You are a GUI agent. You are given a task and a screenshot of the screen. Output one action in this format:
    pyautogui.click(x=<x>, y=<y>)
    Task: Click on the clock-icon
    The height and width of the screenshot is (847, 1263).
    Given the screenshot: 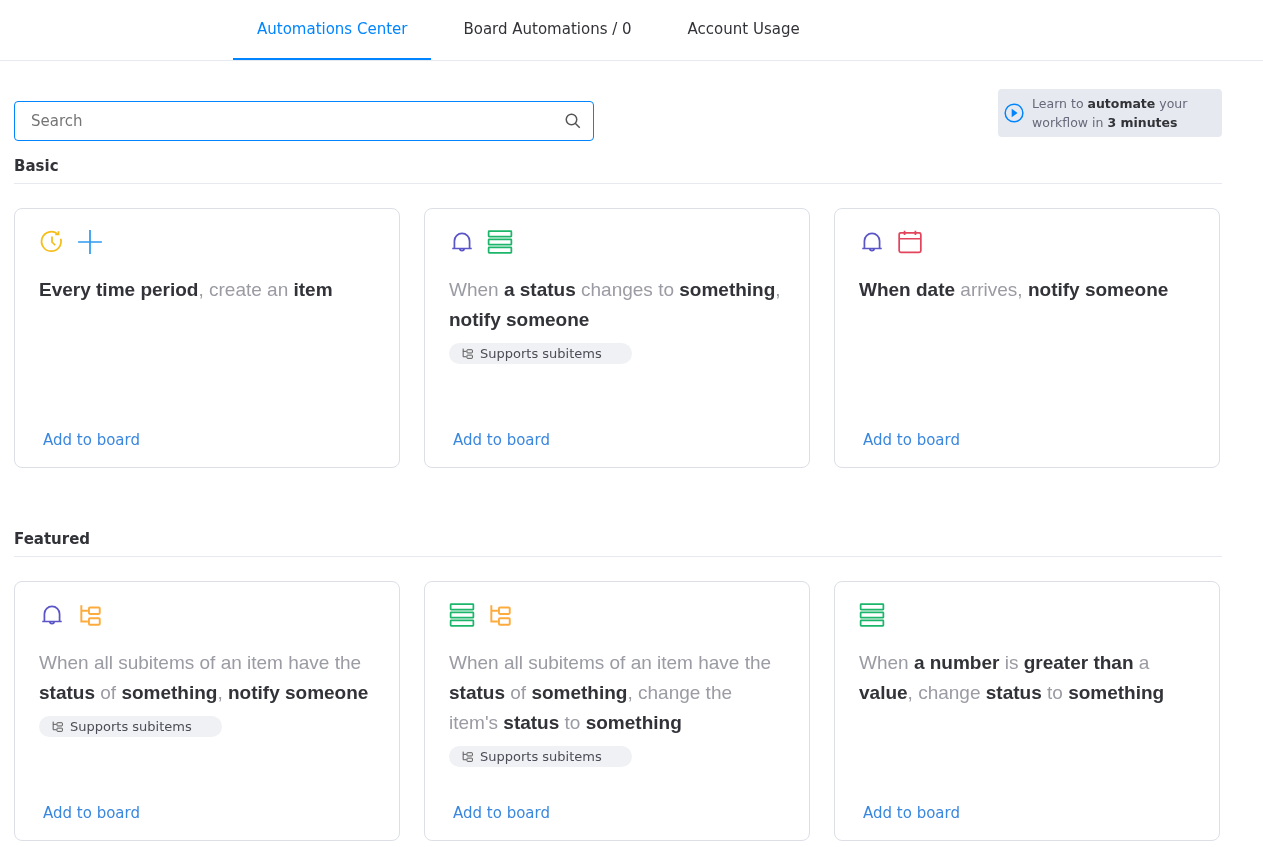 What is the action you would take?
    pyautogui.click(x=52, y=242)
    